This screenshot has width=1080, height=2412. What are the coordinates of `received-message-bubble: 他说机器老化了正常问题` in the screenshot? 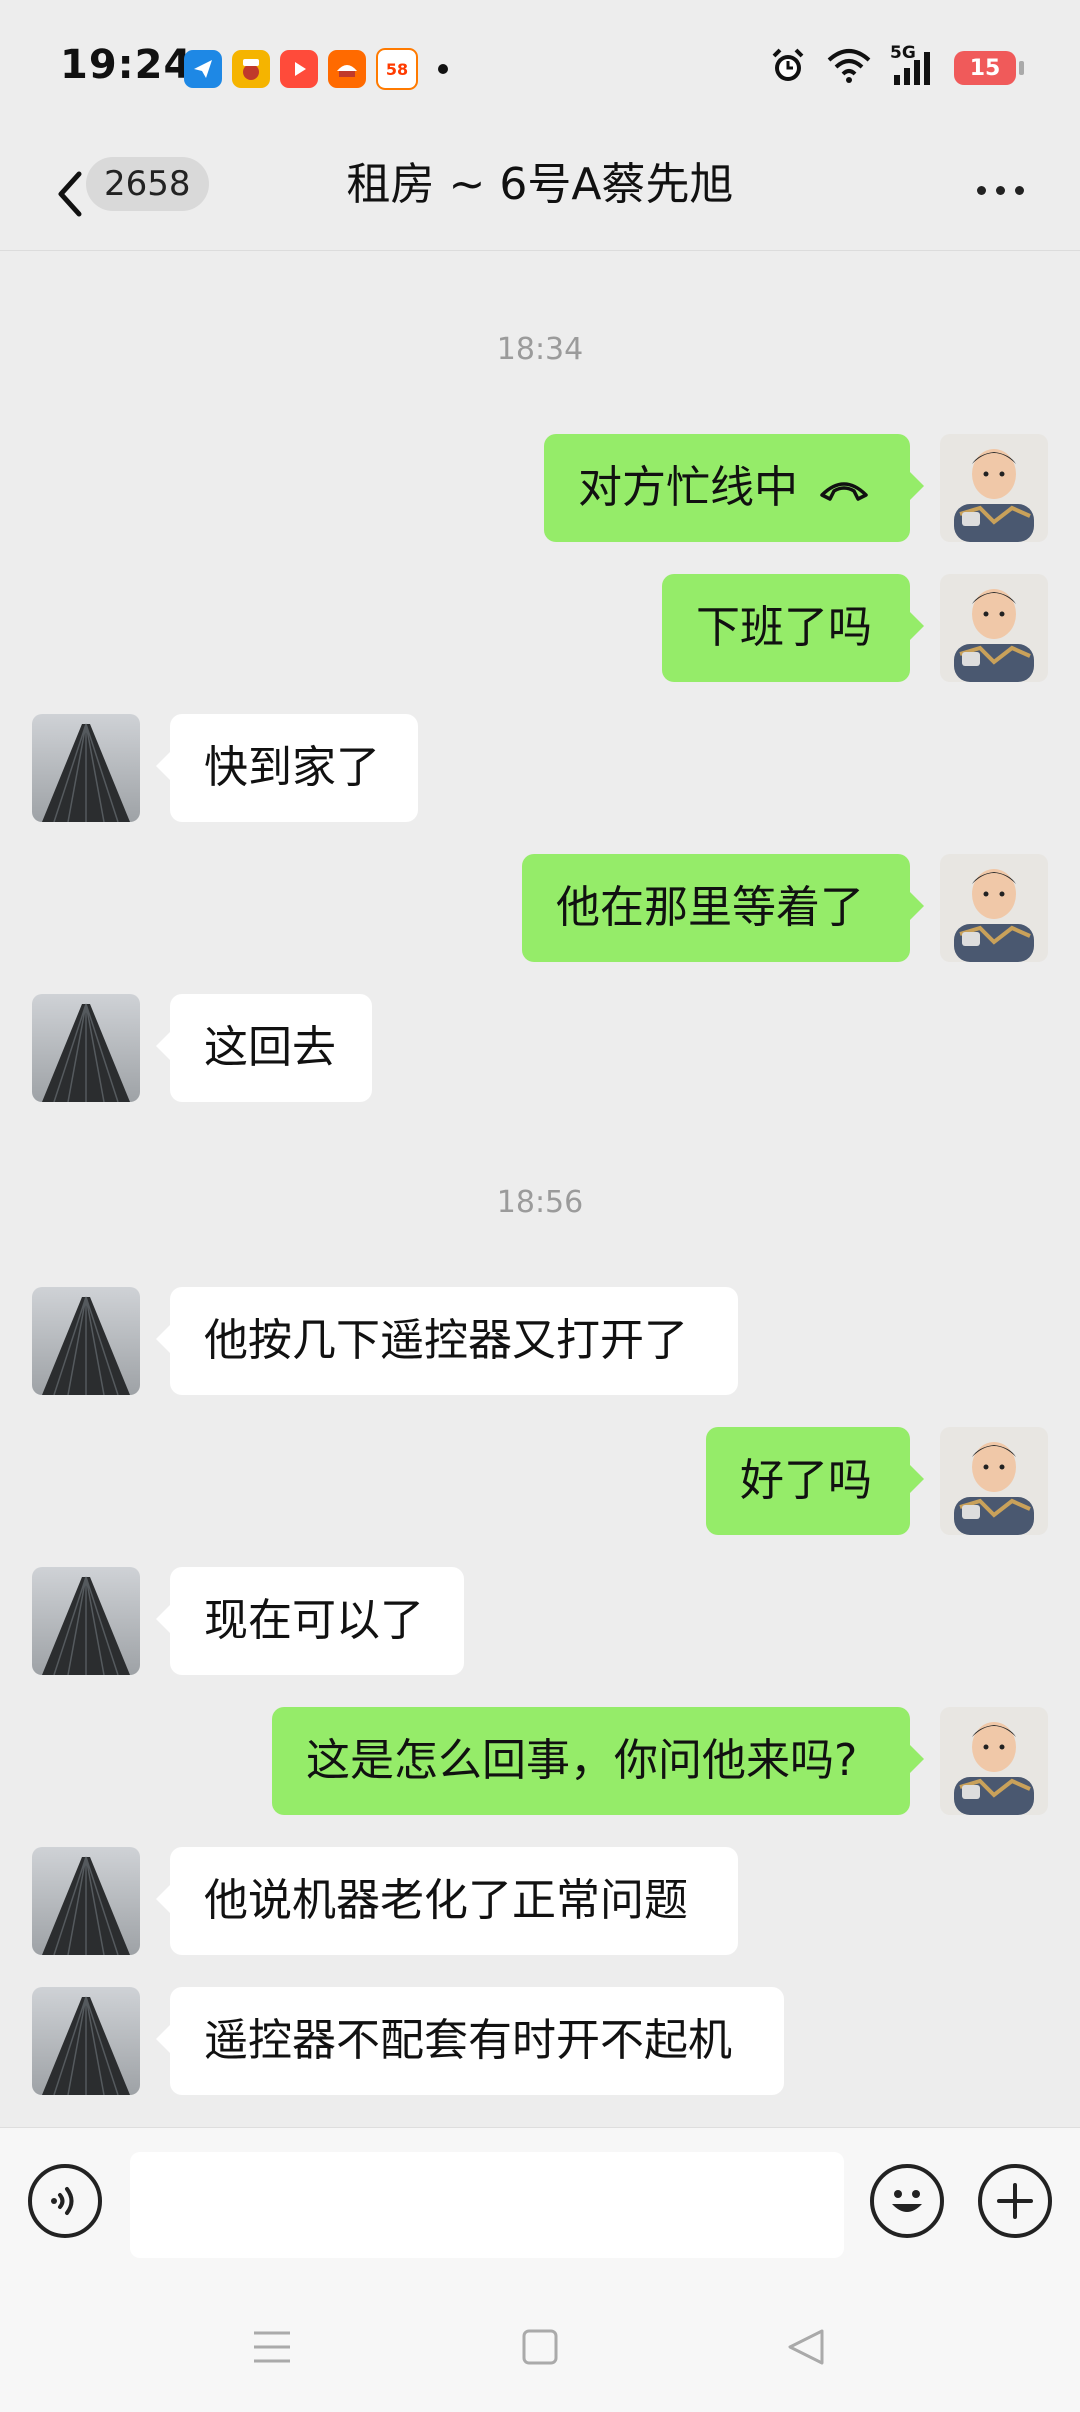 It's located at (447, 1901).